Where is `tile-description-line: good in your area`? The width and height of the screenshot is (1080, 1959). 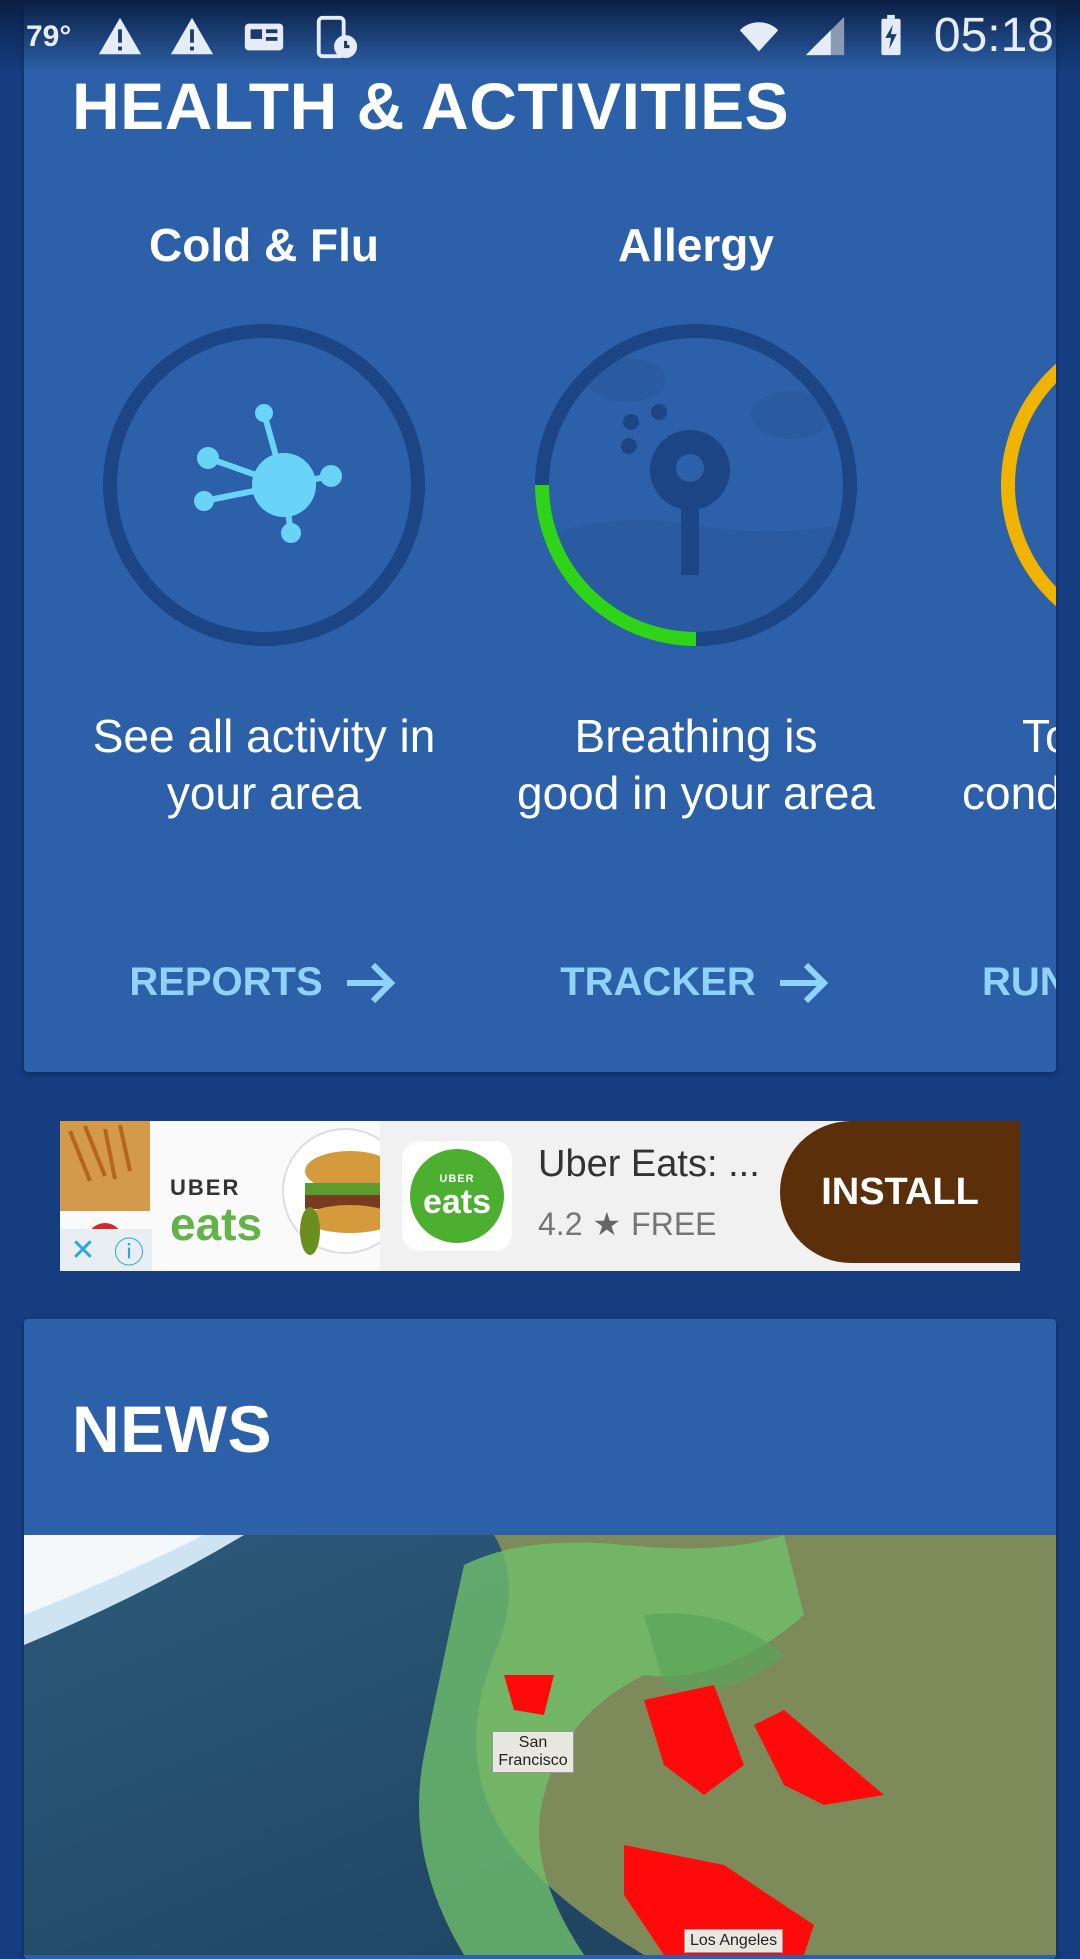 tile-description-line: good in your area is located at coordinates (696, 793).